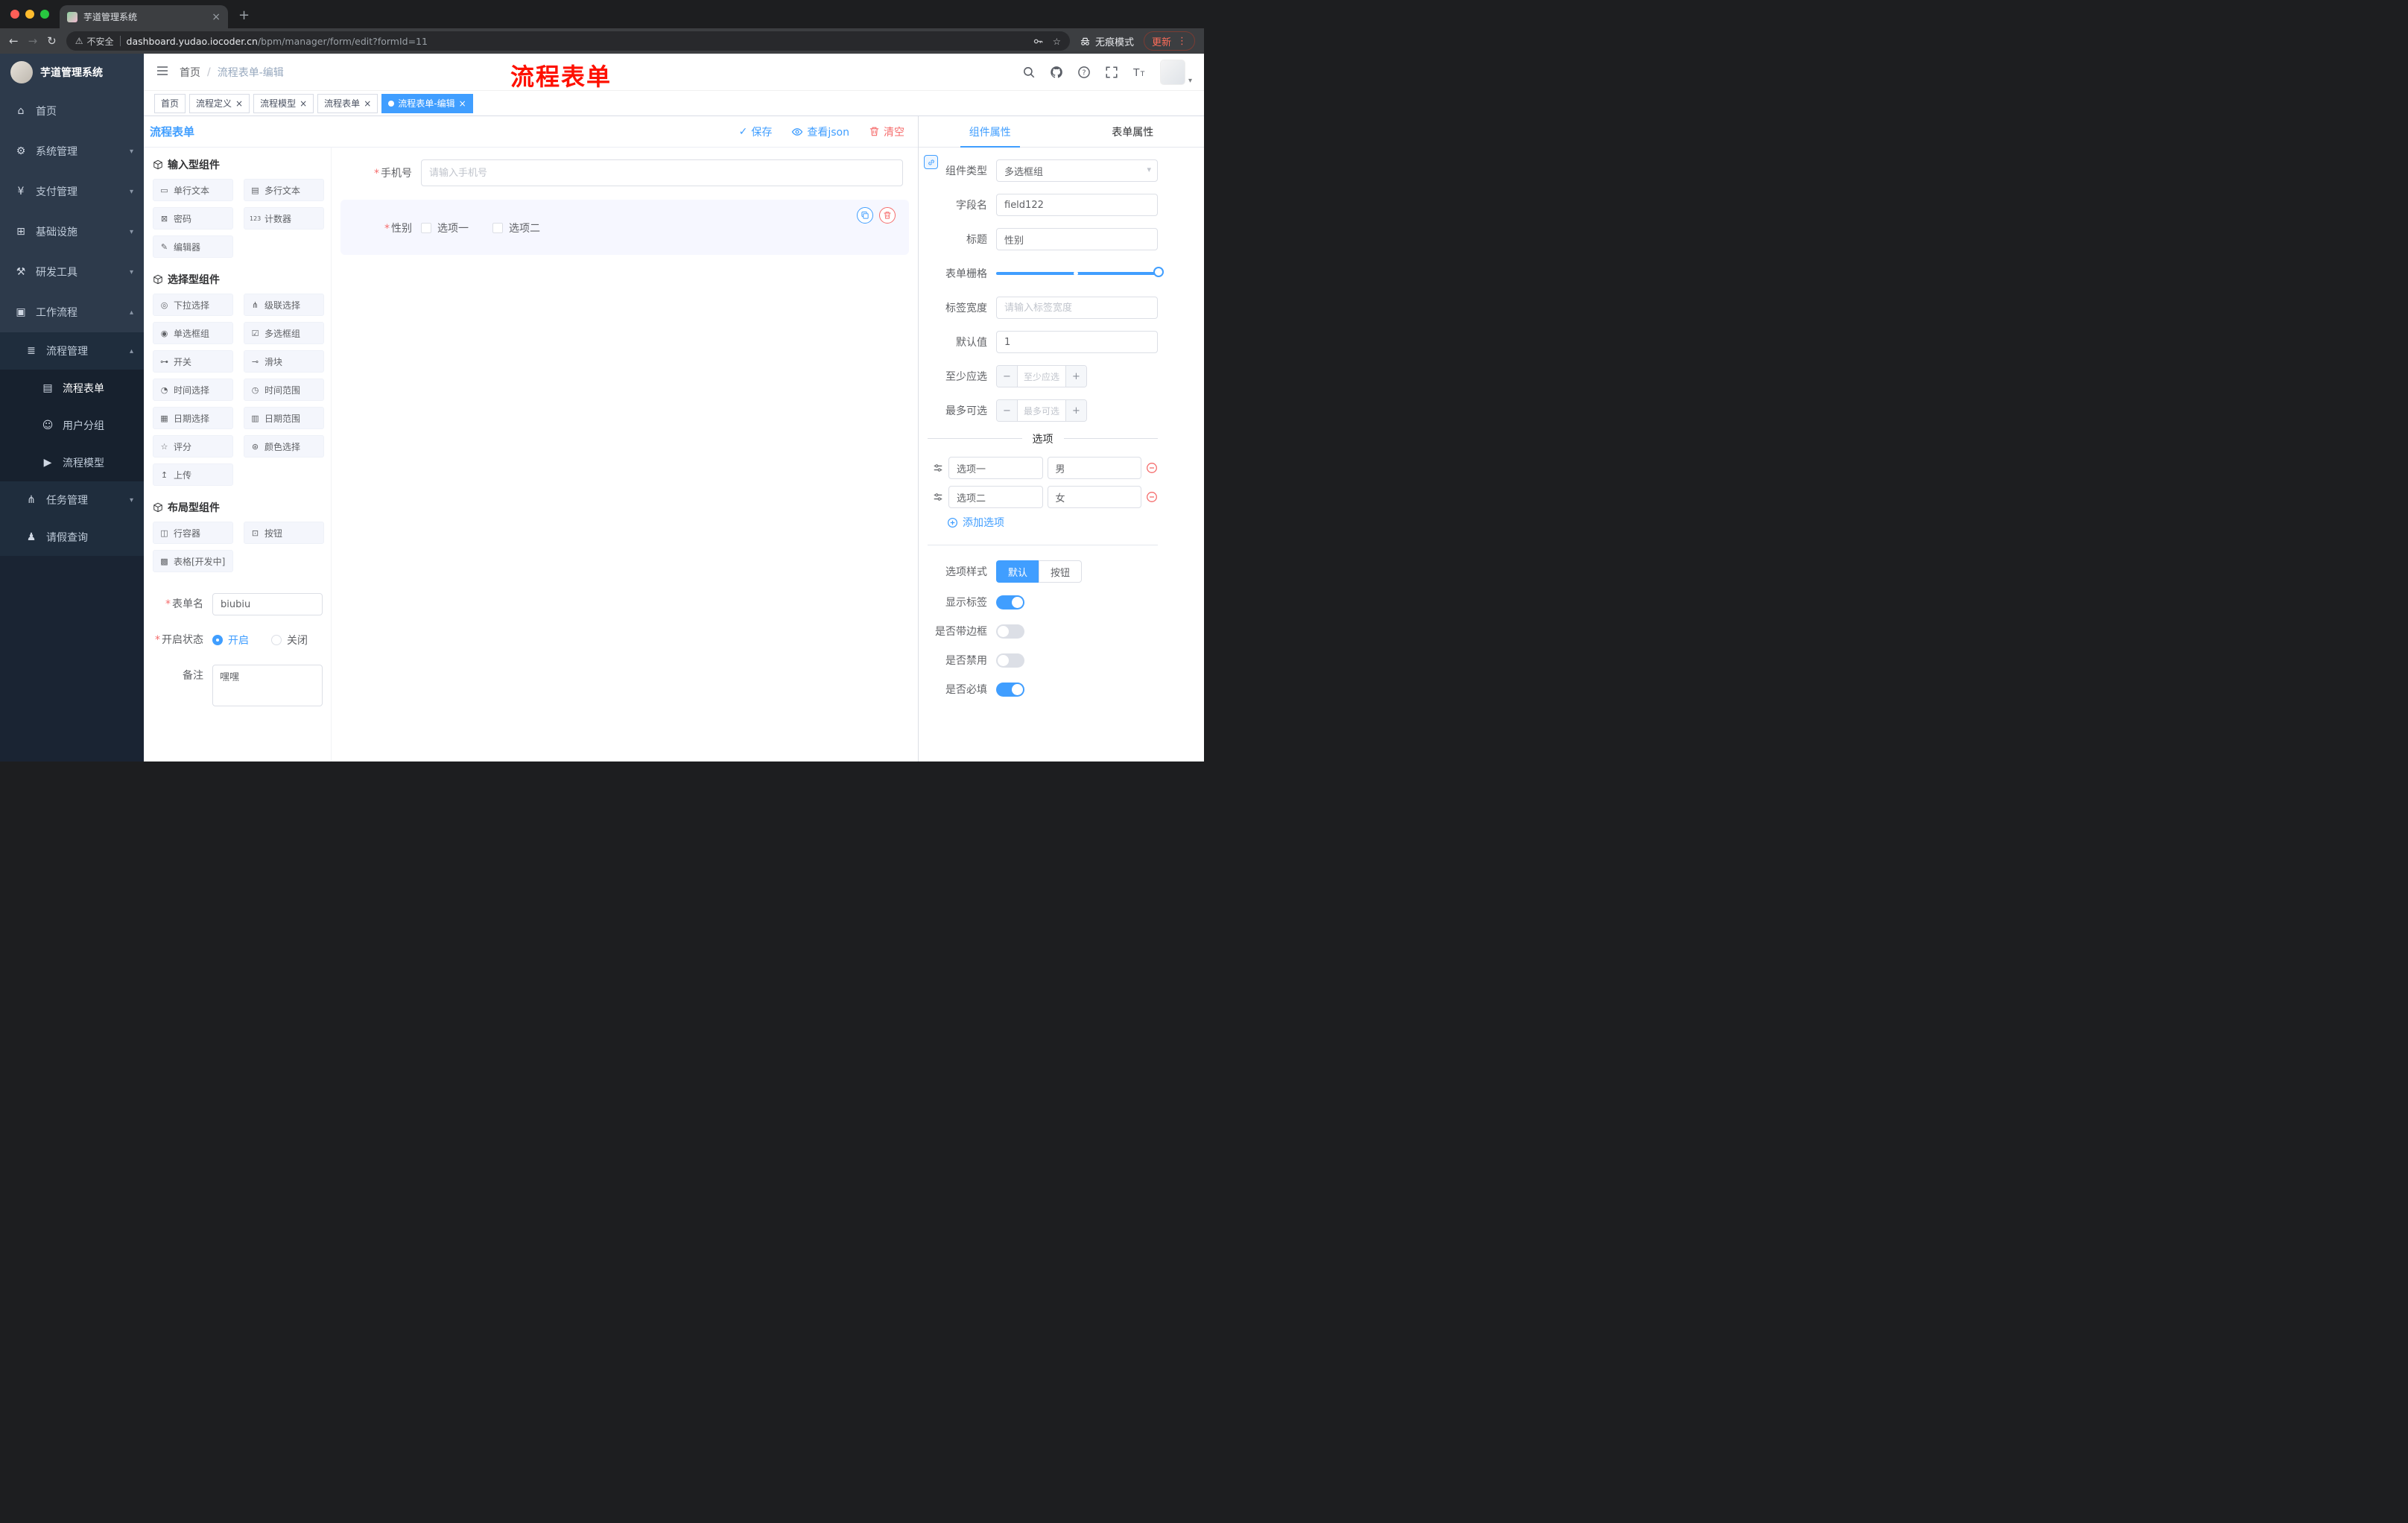 The height and width of the screenshot is (1523, 2408). Describe the element at coordinates (284, 362) in the screenshot. I see `chip-slider: ⊸ 滑块` at that location.